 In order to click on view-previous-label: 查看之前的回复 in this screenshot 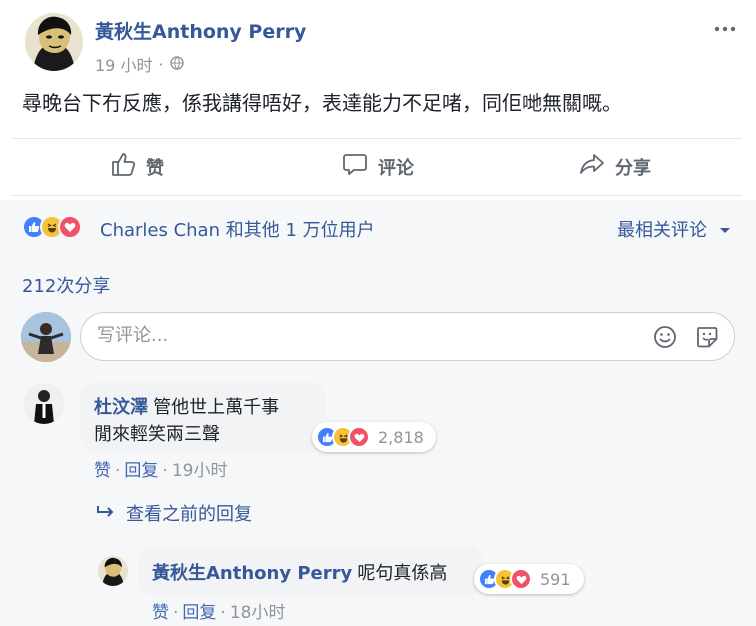, I will do `click(189, 514)`.